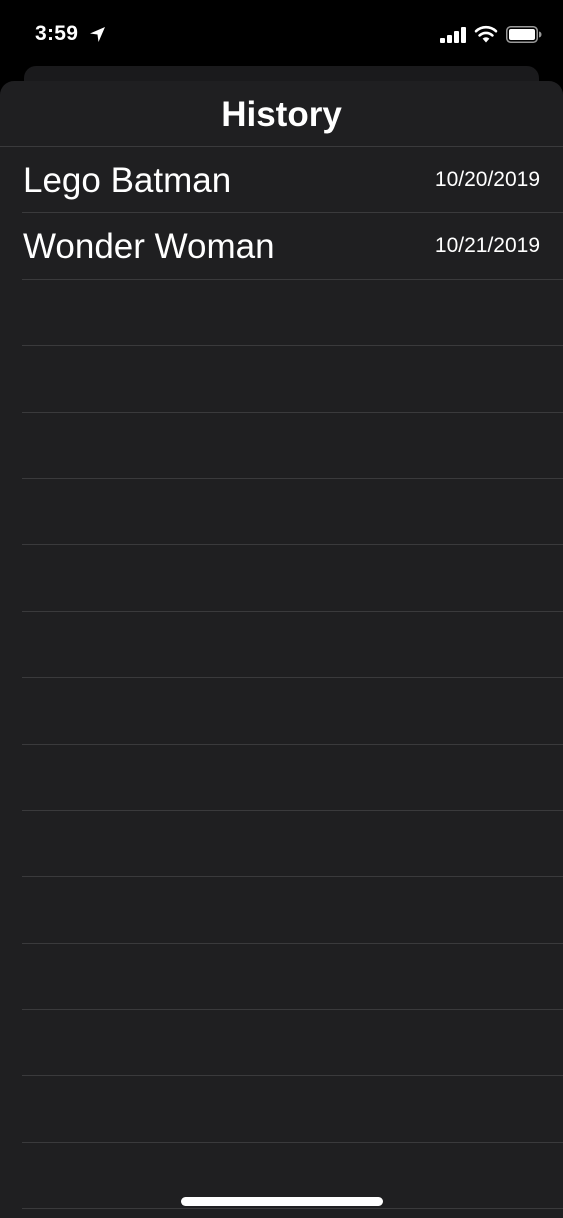 The height and width of the screenshot is (1218, 563). I want to click on list-item: Lego Batman 10/20/2019, so click(281, 180).